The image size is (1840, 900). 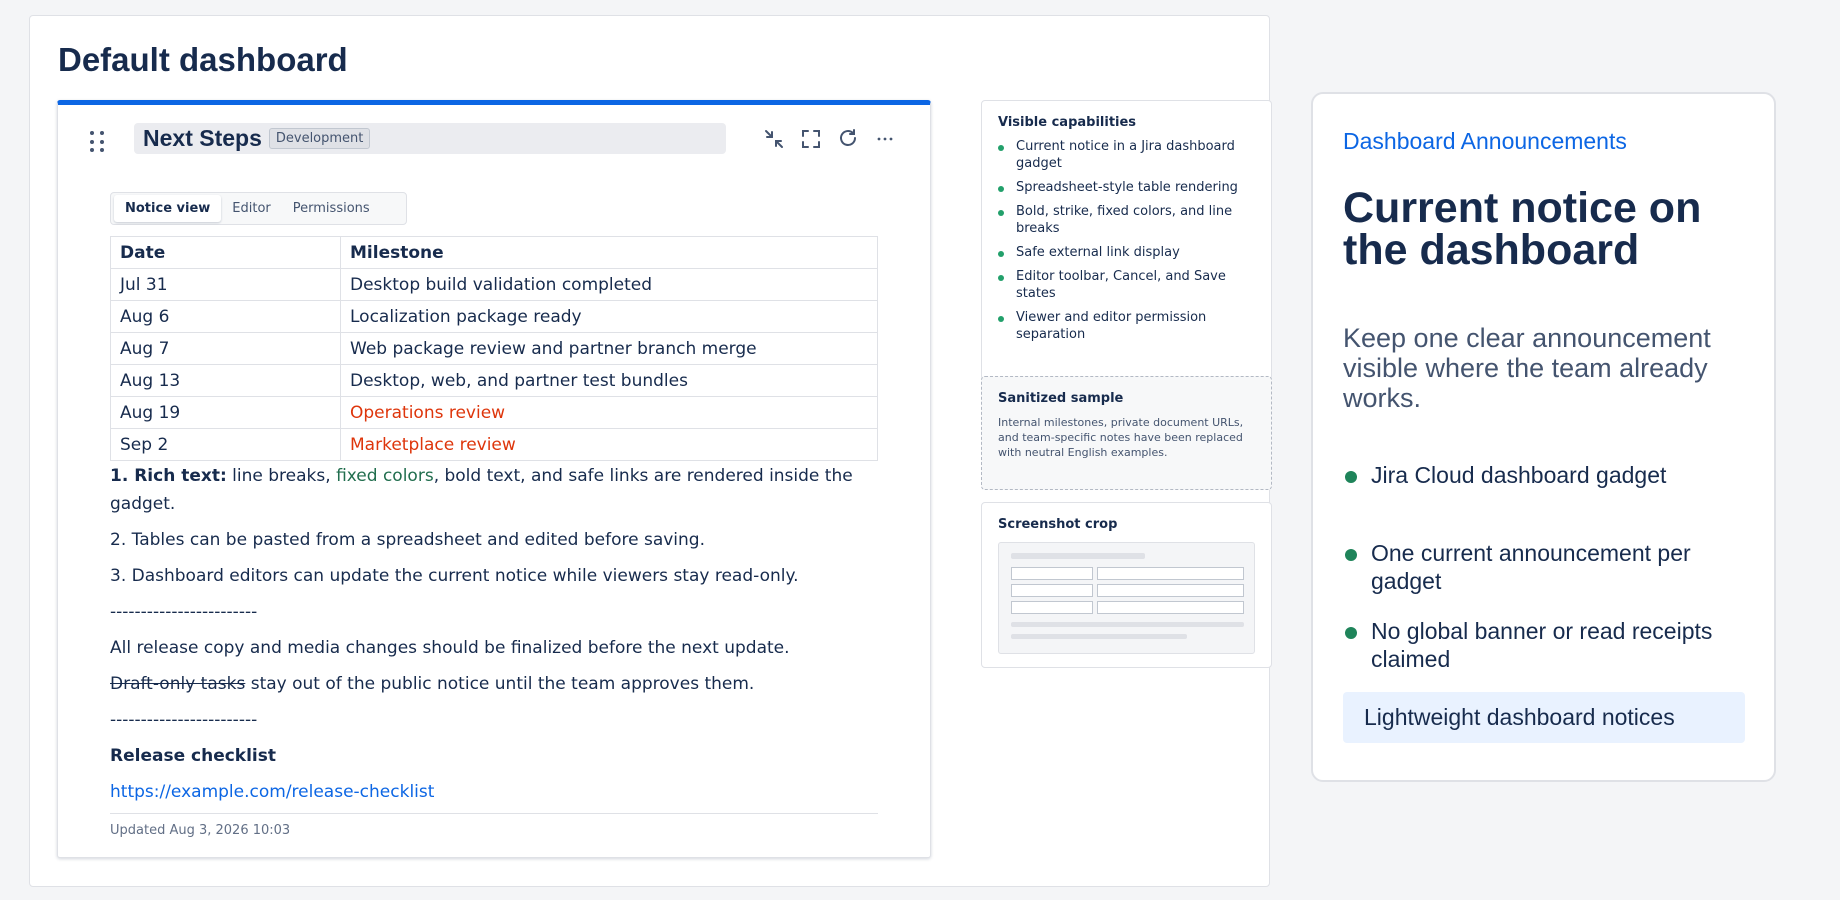 I want to click on checklist-title: Release checklist, so click(x=496, y=756).